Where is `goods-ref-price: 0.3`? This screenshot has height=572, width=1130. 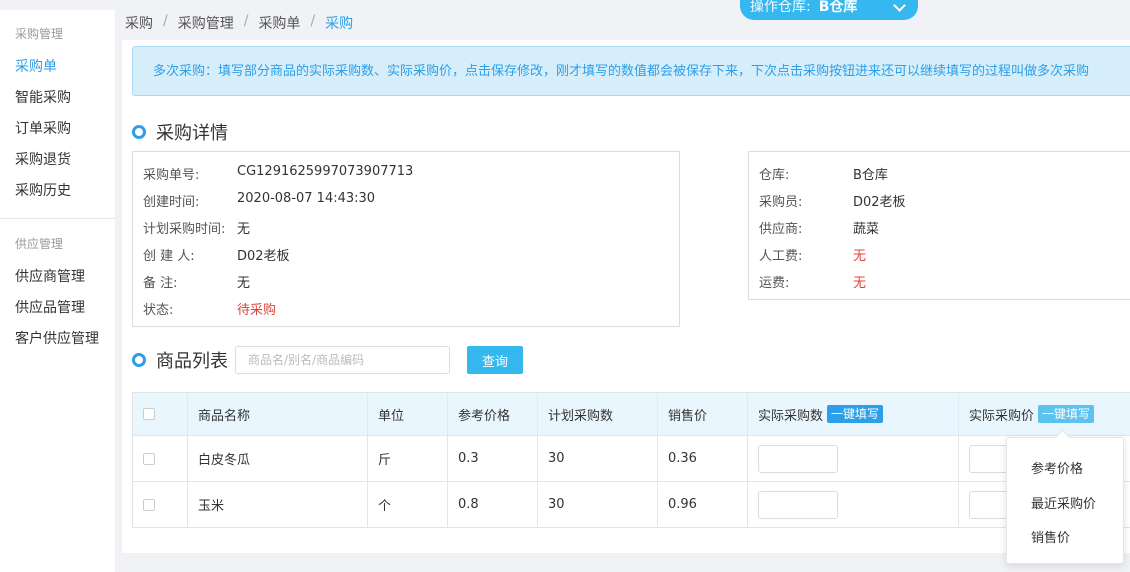
goods-ref-price: 0.3 is located at coordinates (493, 458).